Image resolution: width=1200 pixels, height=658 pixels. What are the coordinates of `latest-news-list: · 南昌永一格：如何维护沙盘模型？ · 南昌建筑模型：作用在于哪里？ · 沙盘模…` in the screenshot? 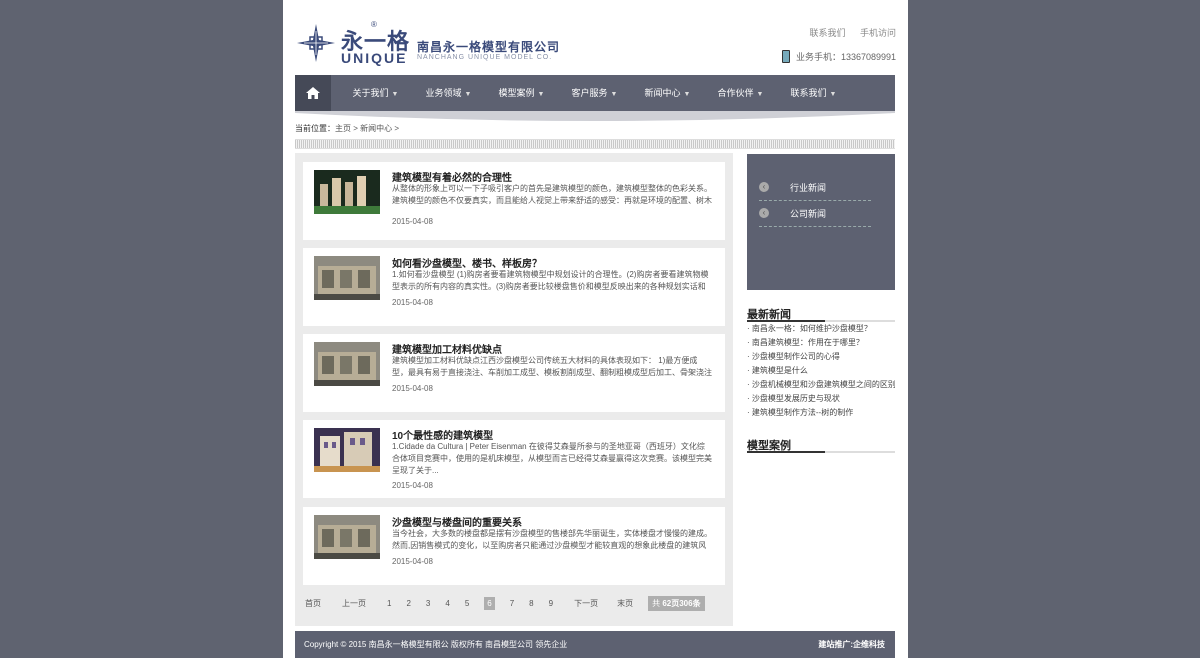 It's located at (821, 371).